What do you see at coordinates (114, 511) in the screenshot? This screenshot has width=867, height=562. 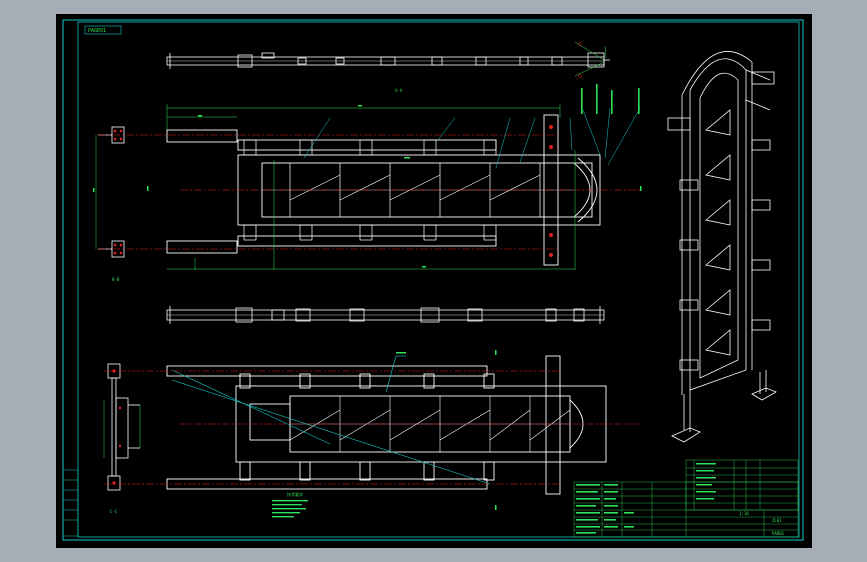 I see `view-c-label: C-C` at bounding box center [114, 511].